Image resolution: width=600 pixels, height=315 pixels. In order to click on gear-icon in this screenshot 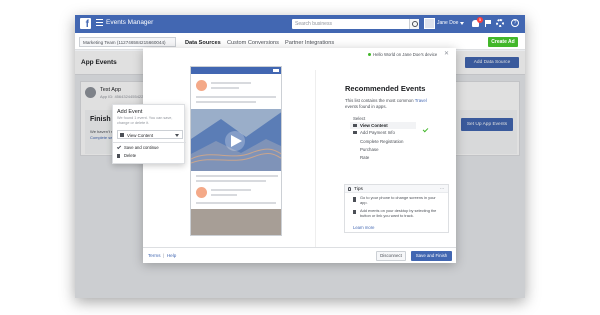, I will do `click(500, 23)`.